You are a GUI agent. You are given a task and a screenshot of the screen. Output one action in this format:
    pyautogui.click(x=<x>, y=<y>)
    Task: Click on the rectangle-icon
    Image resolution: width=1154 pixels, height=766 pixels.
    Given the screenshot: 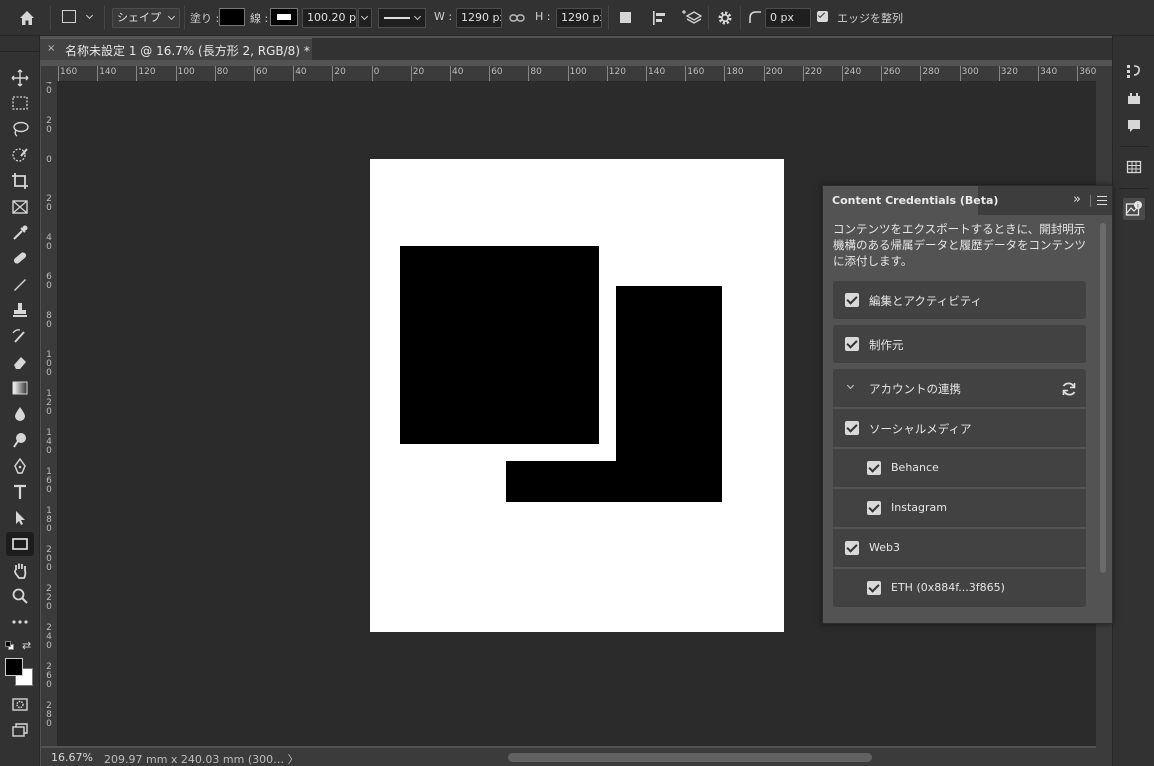 What is the action you would take?
    pyautogui.click(x=20, y=544)
    